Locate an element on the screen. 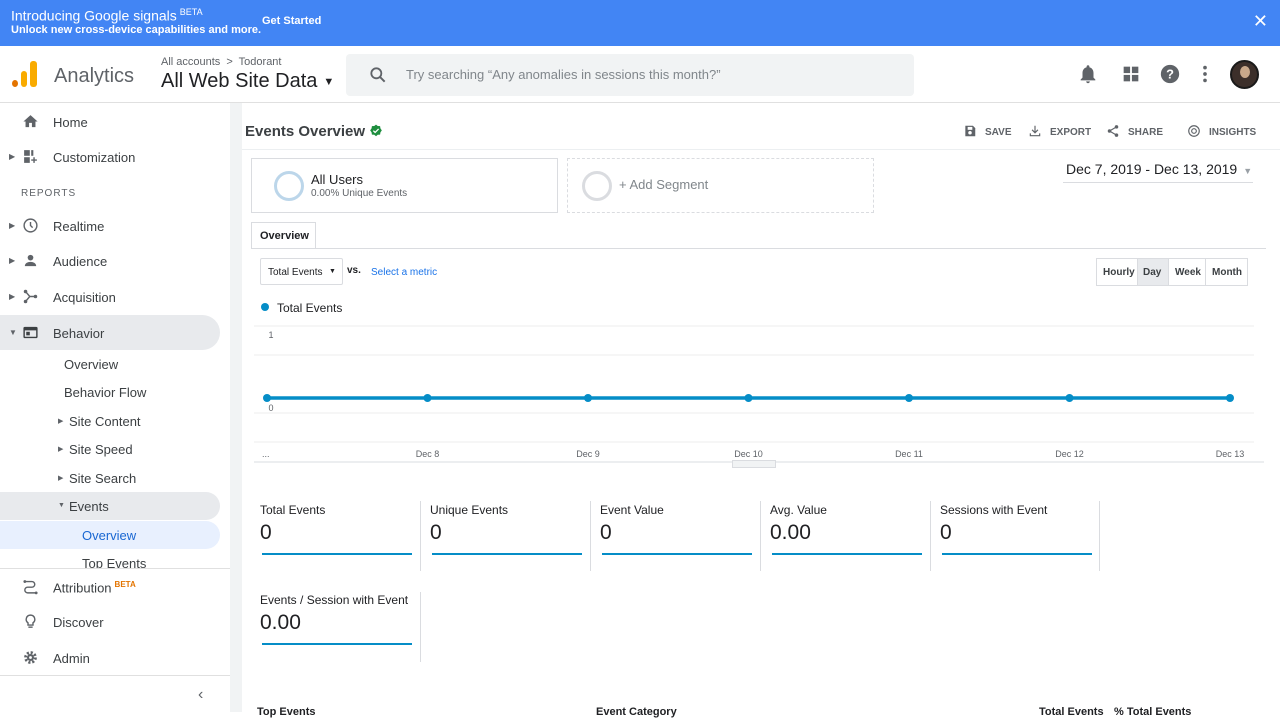  chart-resize-handle is located at coordinates (754, 464).